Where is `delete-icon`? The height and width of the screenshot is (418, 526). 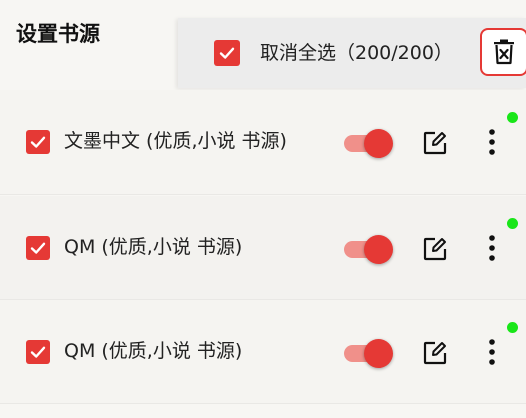 delete-icon is located at coordinates (504, 52).